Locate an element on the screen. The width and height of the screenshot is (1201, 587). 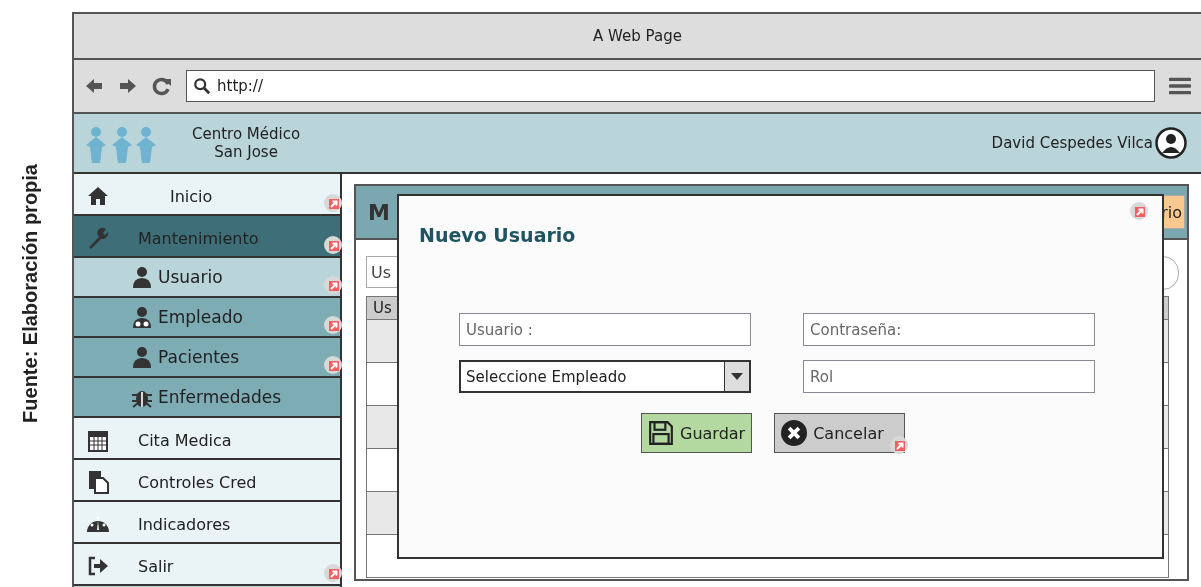
figure-caption: Fuente: Elaboración propia is located at coordinates (30, 293).